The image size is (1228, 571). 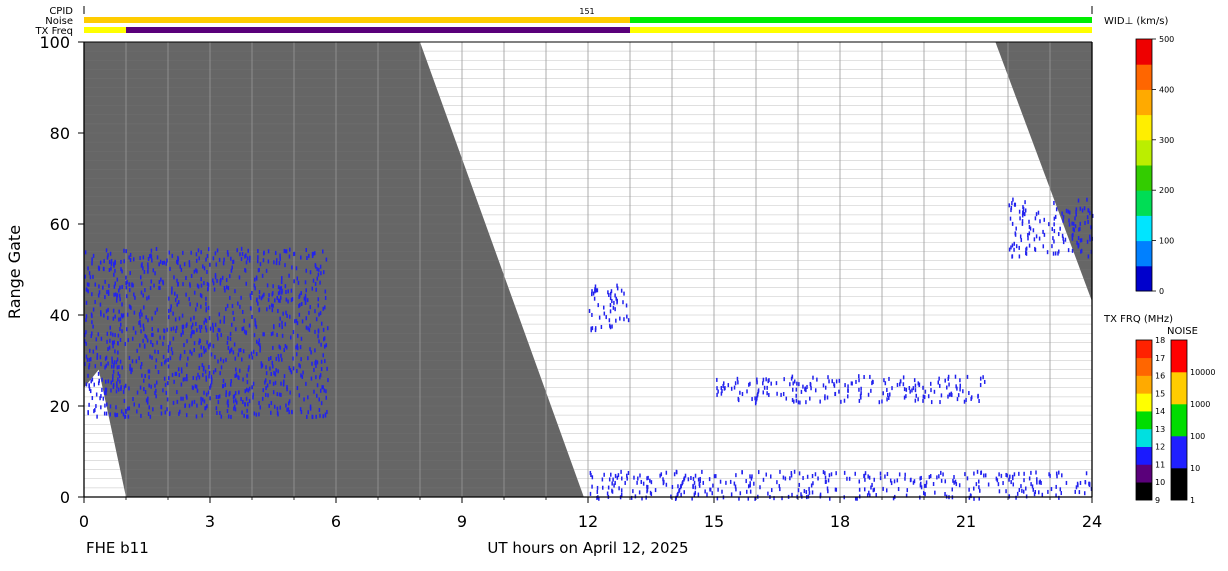 I want to click on noise-colorbar-segment, so click(x=1179, y=420).